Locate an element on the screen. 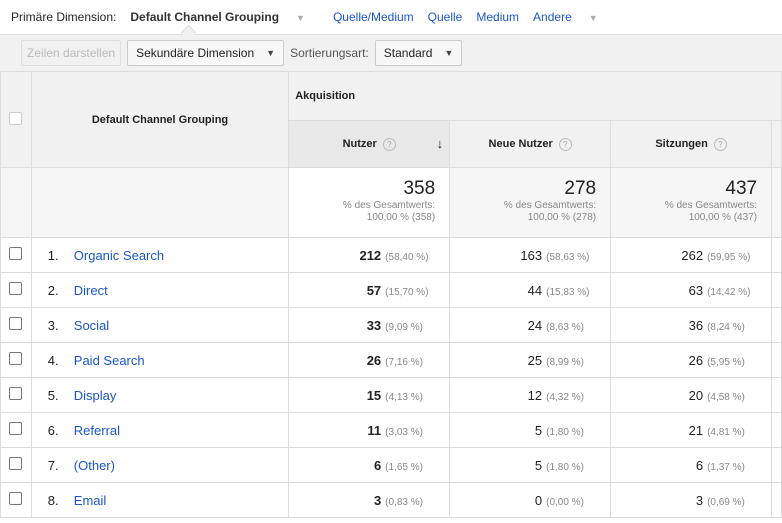 The height and width of the screenshot is (523, 782). channel-link: Display is located at coordinates (95, 395).